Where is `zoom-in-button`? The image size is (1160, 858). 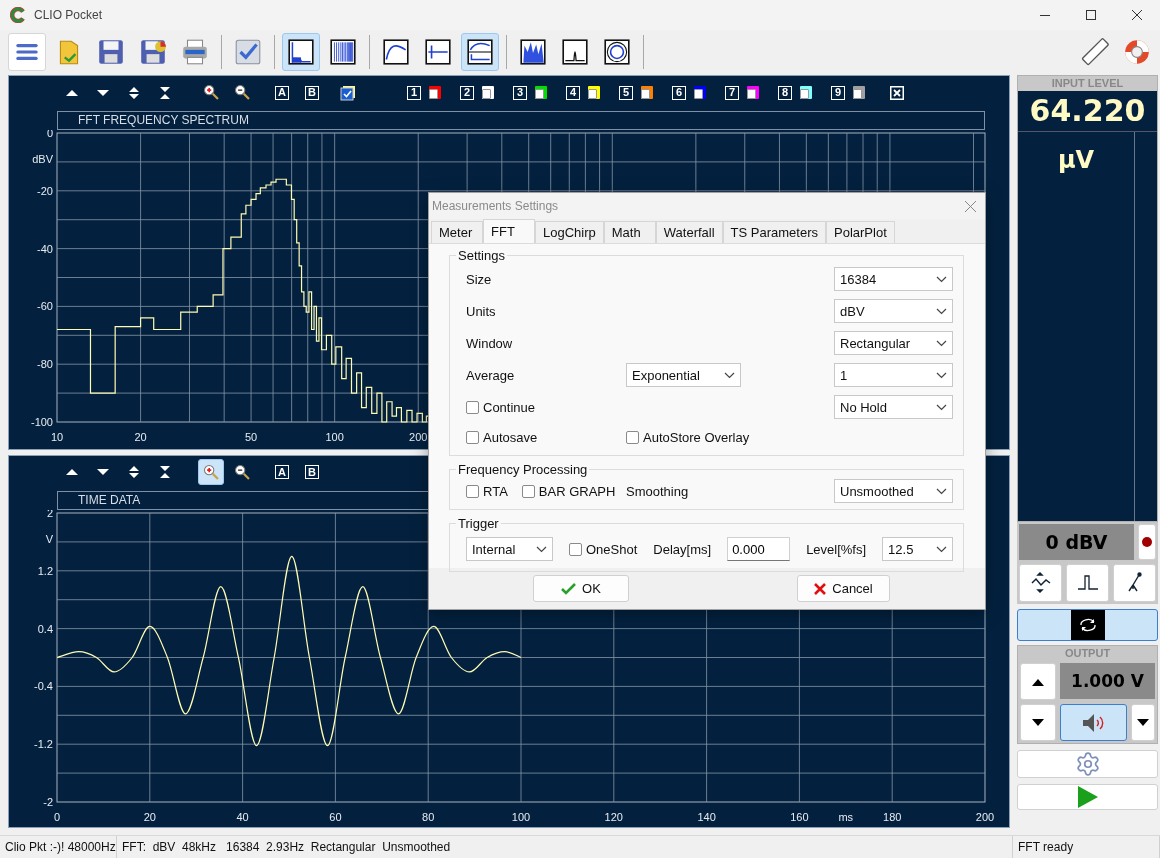 zoom-in-button is located at coordinates (211, 472).